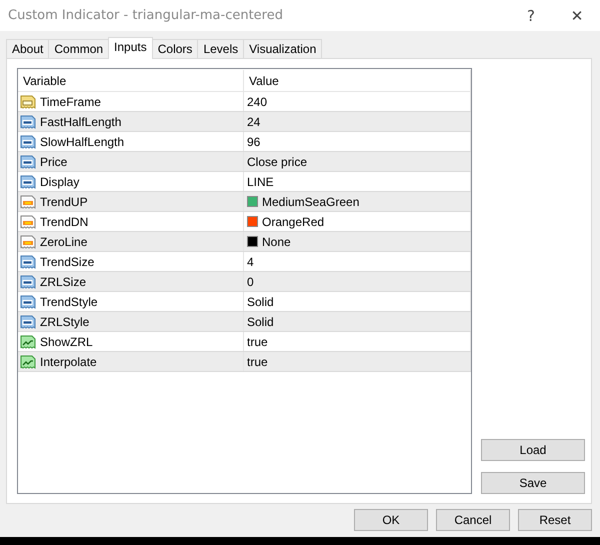 This screenshot has height=545, width=600. Describe the element at coordinates (82, 141) in the screenshot. I see `variable-name: SlowHalfLength` at that location.